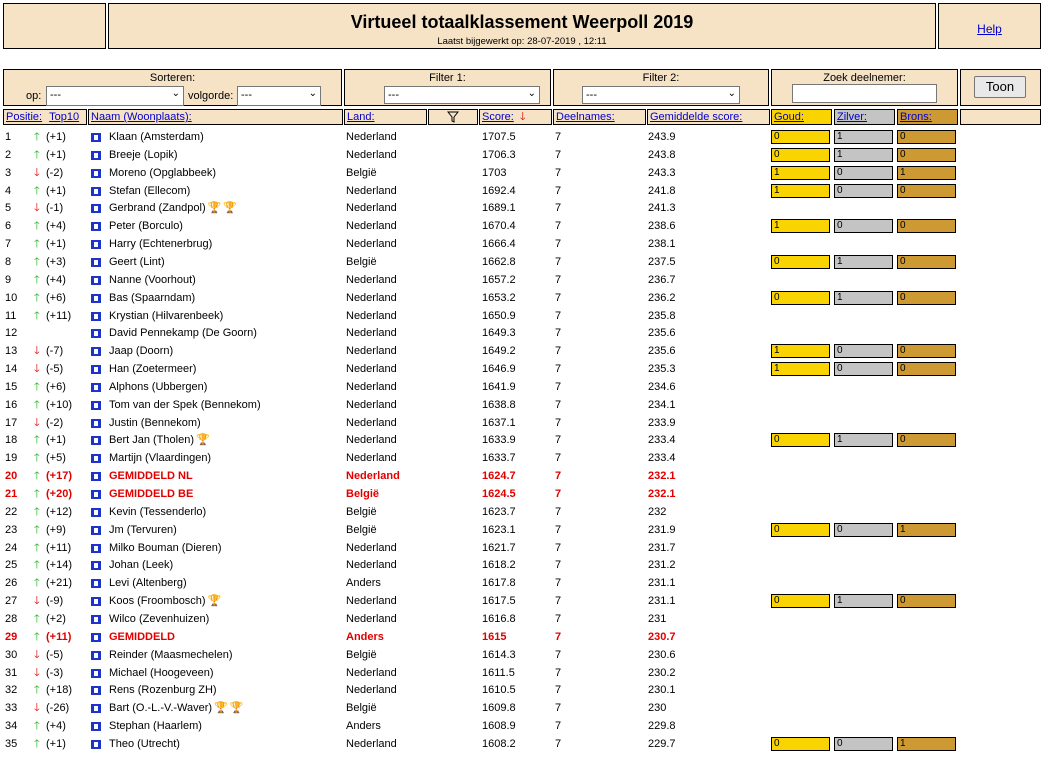  Describe the element at coordinates (156, 137) in the screenshot. I see `participant-name: Klaan (Amsterdam)` at that location.